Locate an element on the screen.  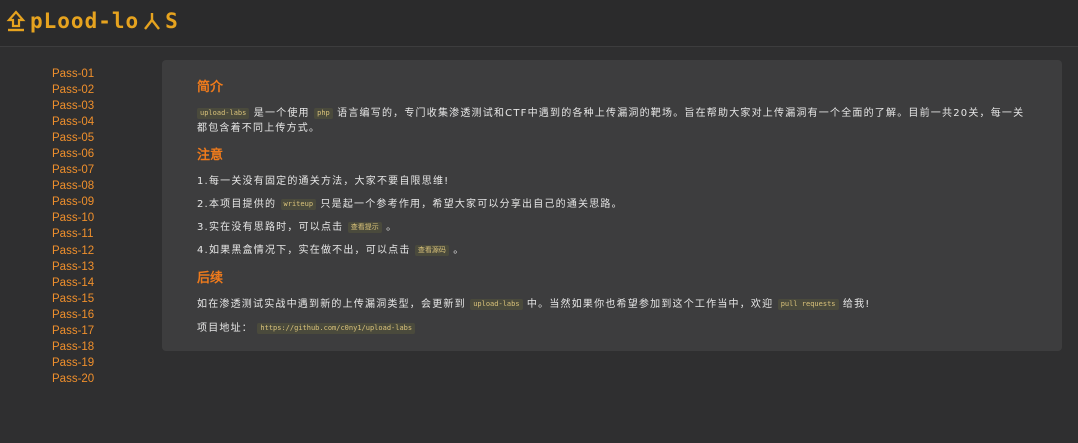
sidebar-item-pass-04: Pass-04 is located at coordinates (97, 122).